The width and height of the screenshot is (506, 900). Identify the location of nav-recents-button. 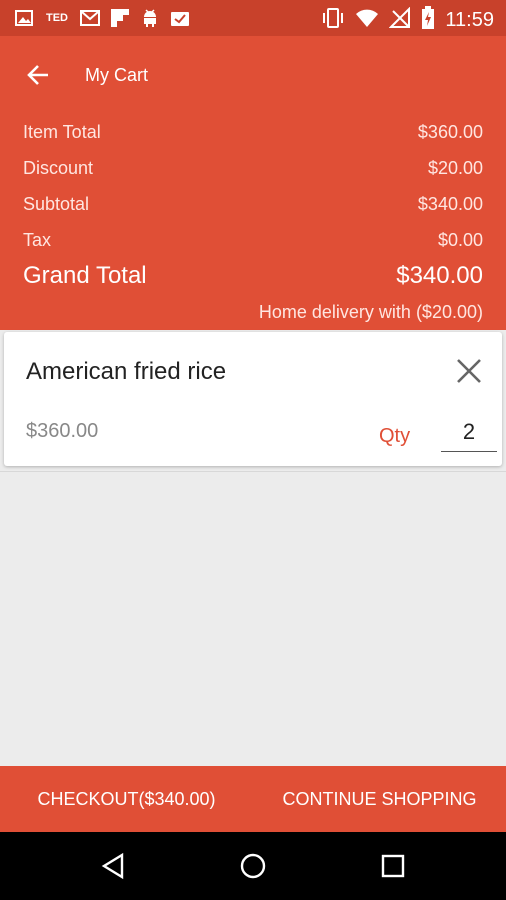
(393, 866).